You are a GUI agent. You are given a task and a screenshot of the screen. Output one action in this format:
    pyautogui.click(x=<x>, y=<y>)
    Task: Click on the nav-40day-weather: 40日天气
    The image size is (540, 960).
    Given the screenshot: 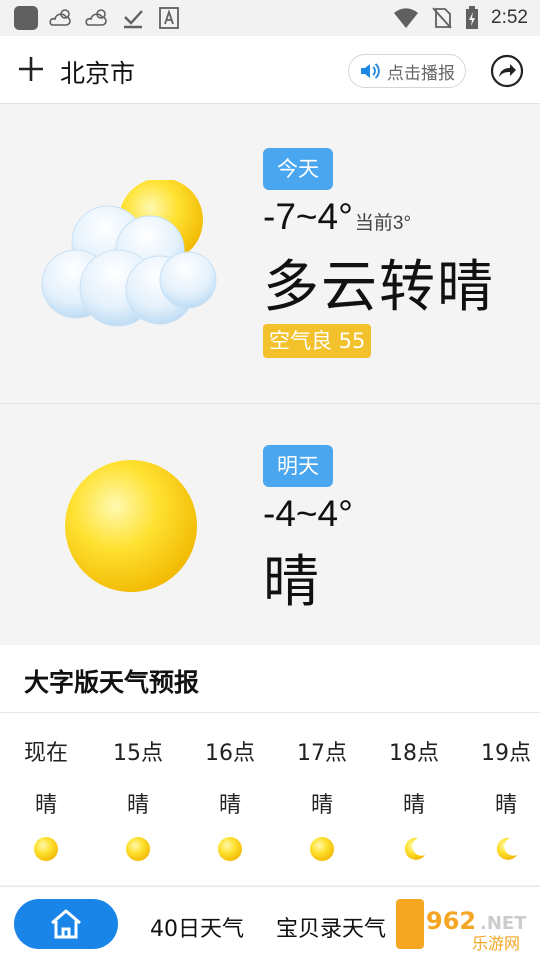 What is the action you would take?
    pyautogui.click(x=197, y=927)
    